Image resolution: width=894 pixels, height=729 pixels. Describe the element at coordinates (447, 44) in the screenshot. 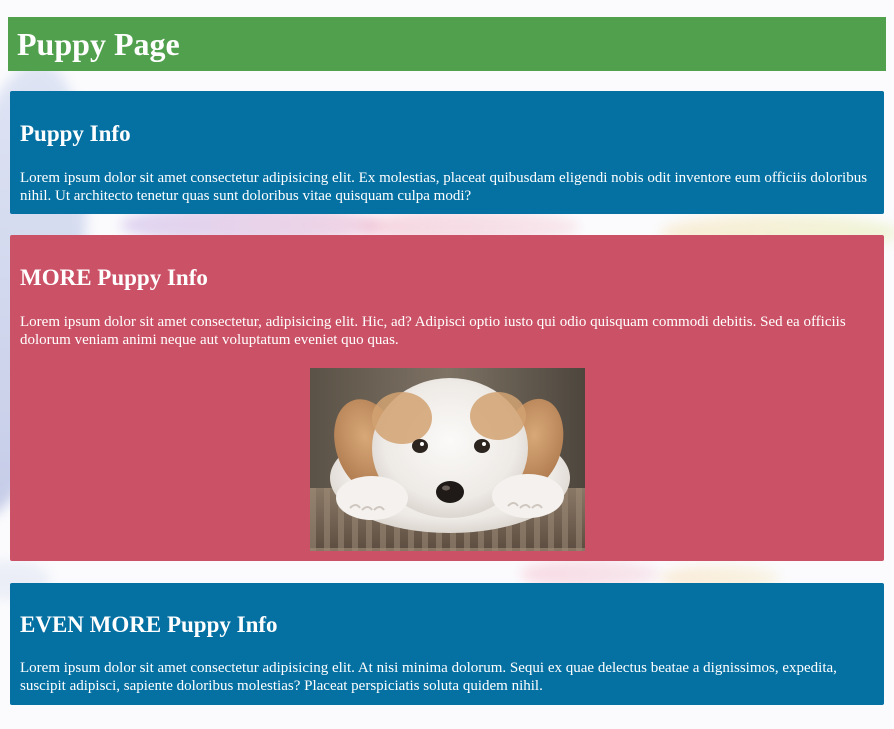

I see `page-header: Puppy Page` at that location.